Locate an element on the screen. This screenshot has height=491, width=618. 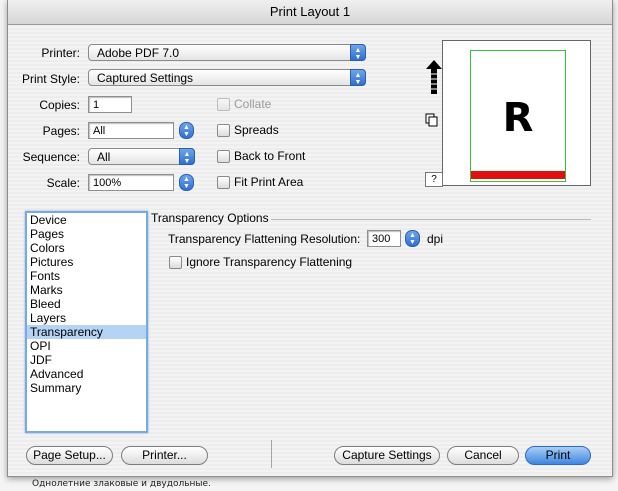
cancel-button: Cancel is located at coordinates (483, 455).